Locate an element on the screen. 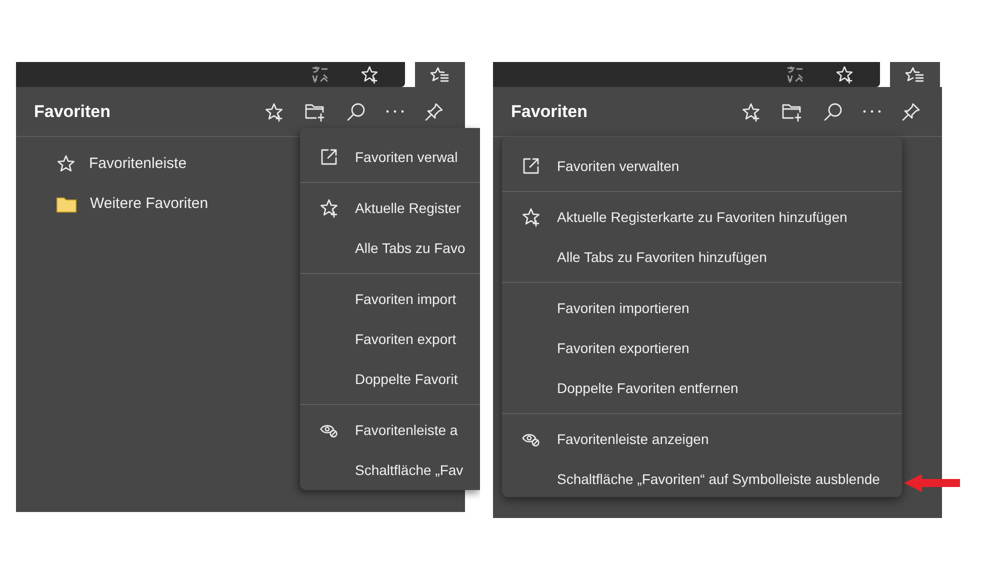 The image size is (999, 581). annotation-arrow is located at coordinates (932, 483).